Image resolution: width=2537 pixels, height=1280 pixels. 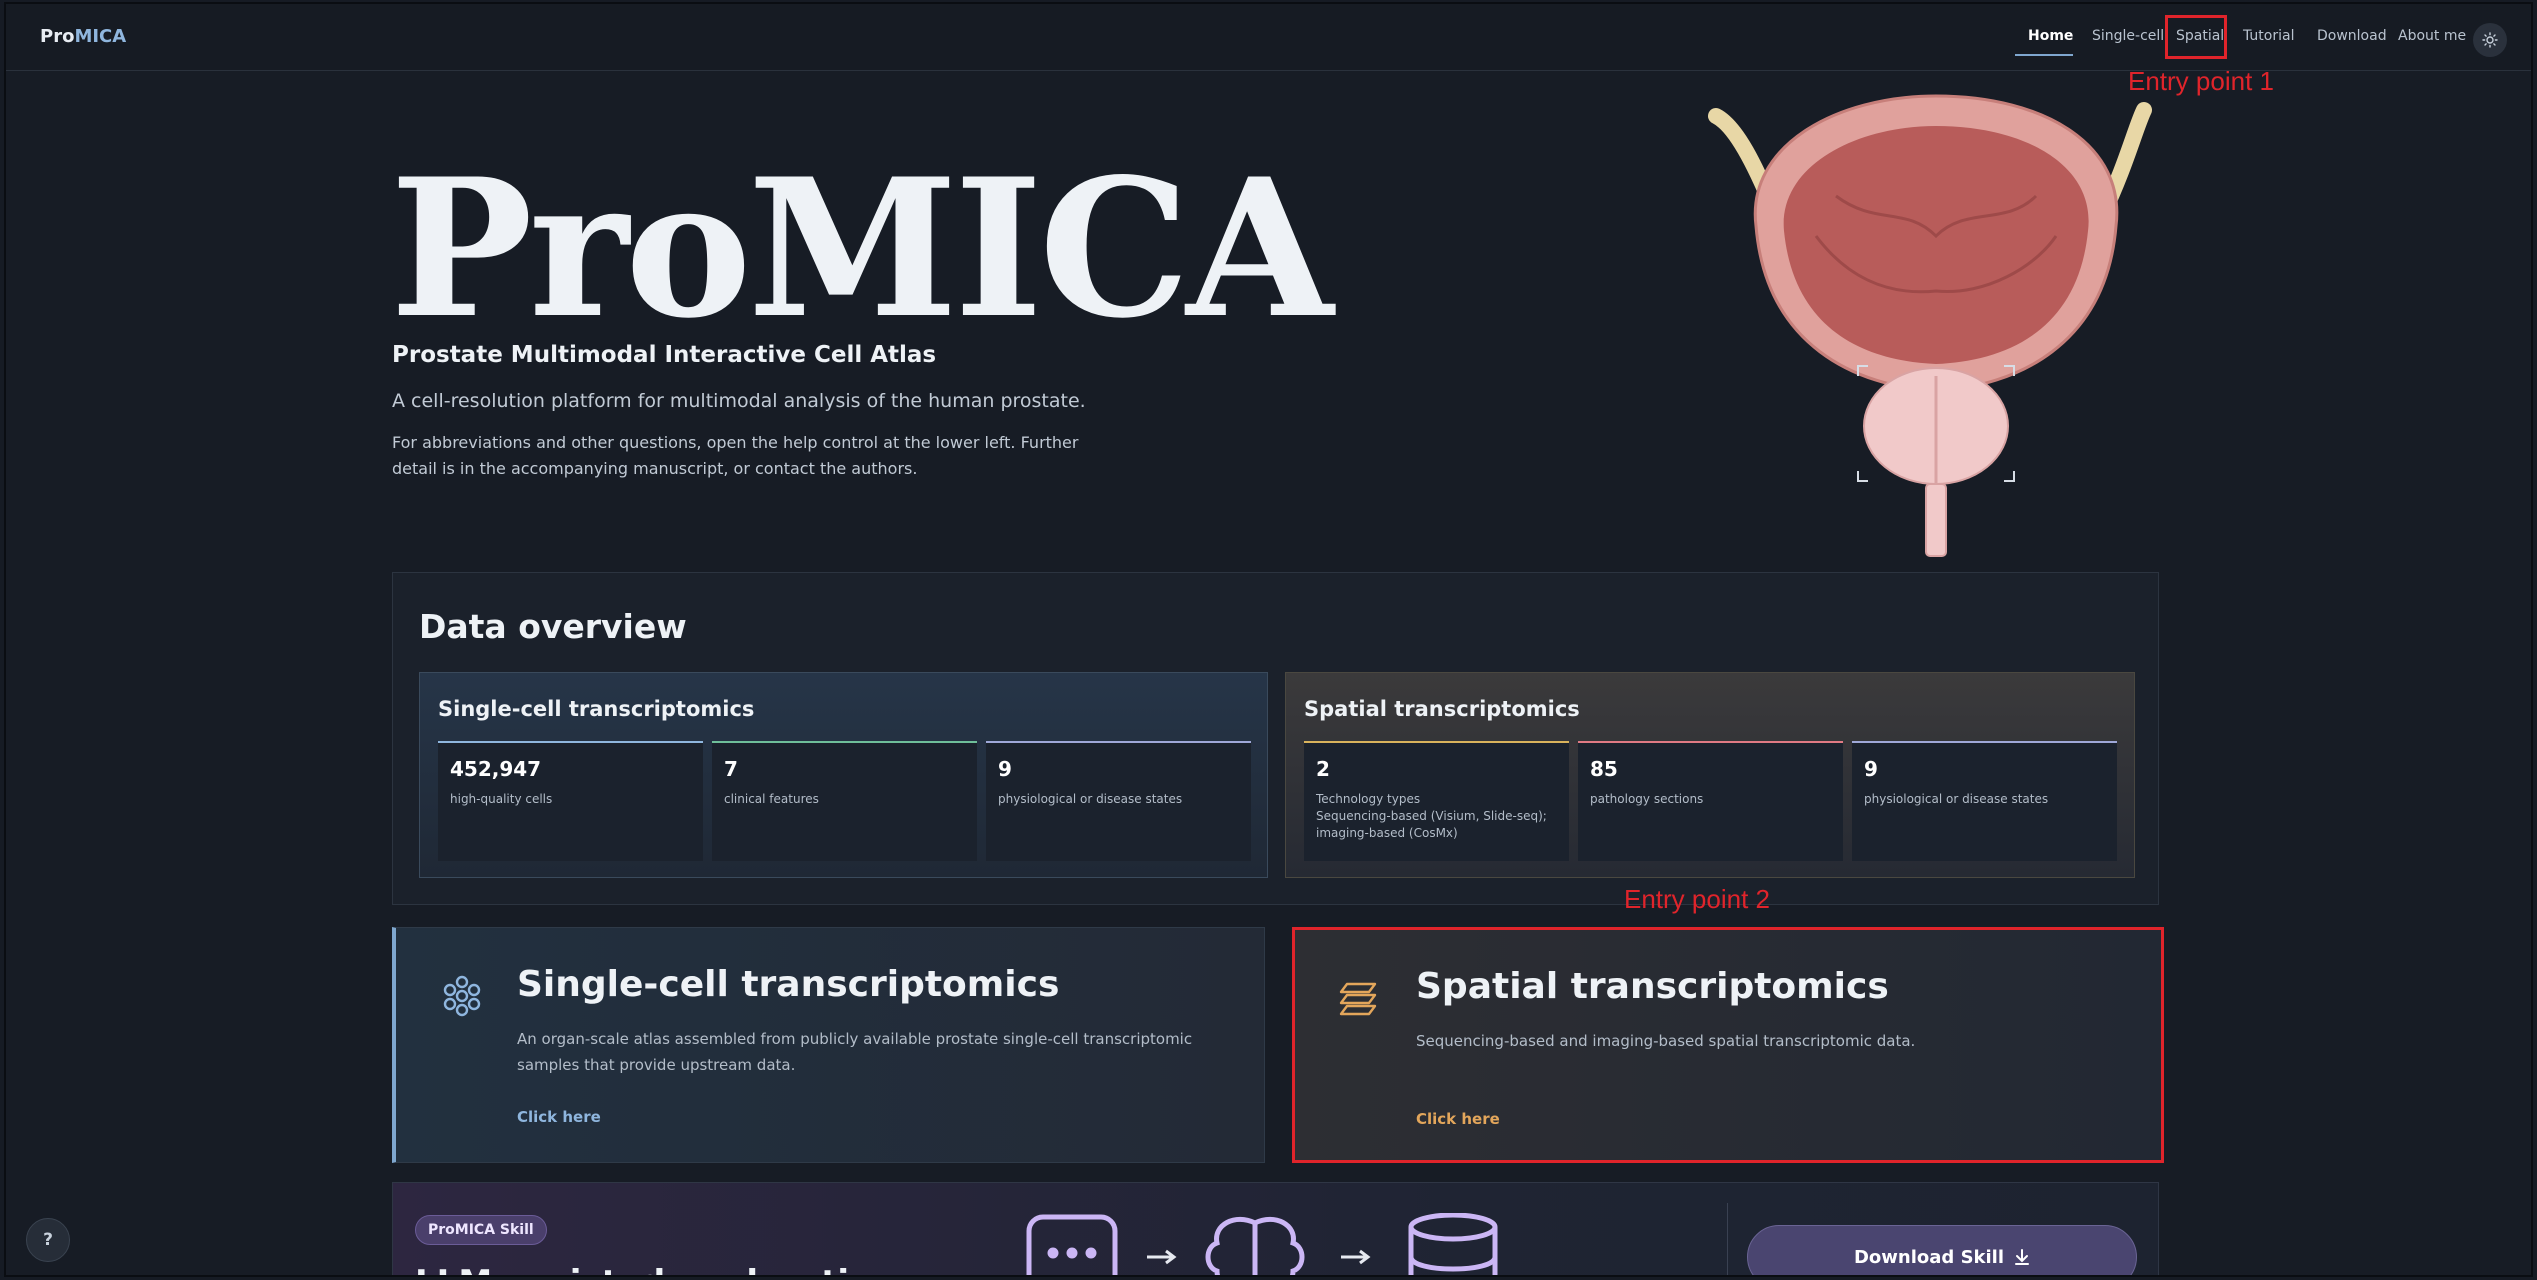 What do you see at coordinates (788, 984) in the screenshot?
I see `single-cell-entry-title: Single-cell transcriptomics` at bounding box center [788, 984].